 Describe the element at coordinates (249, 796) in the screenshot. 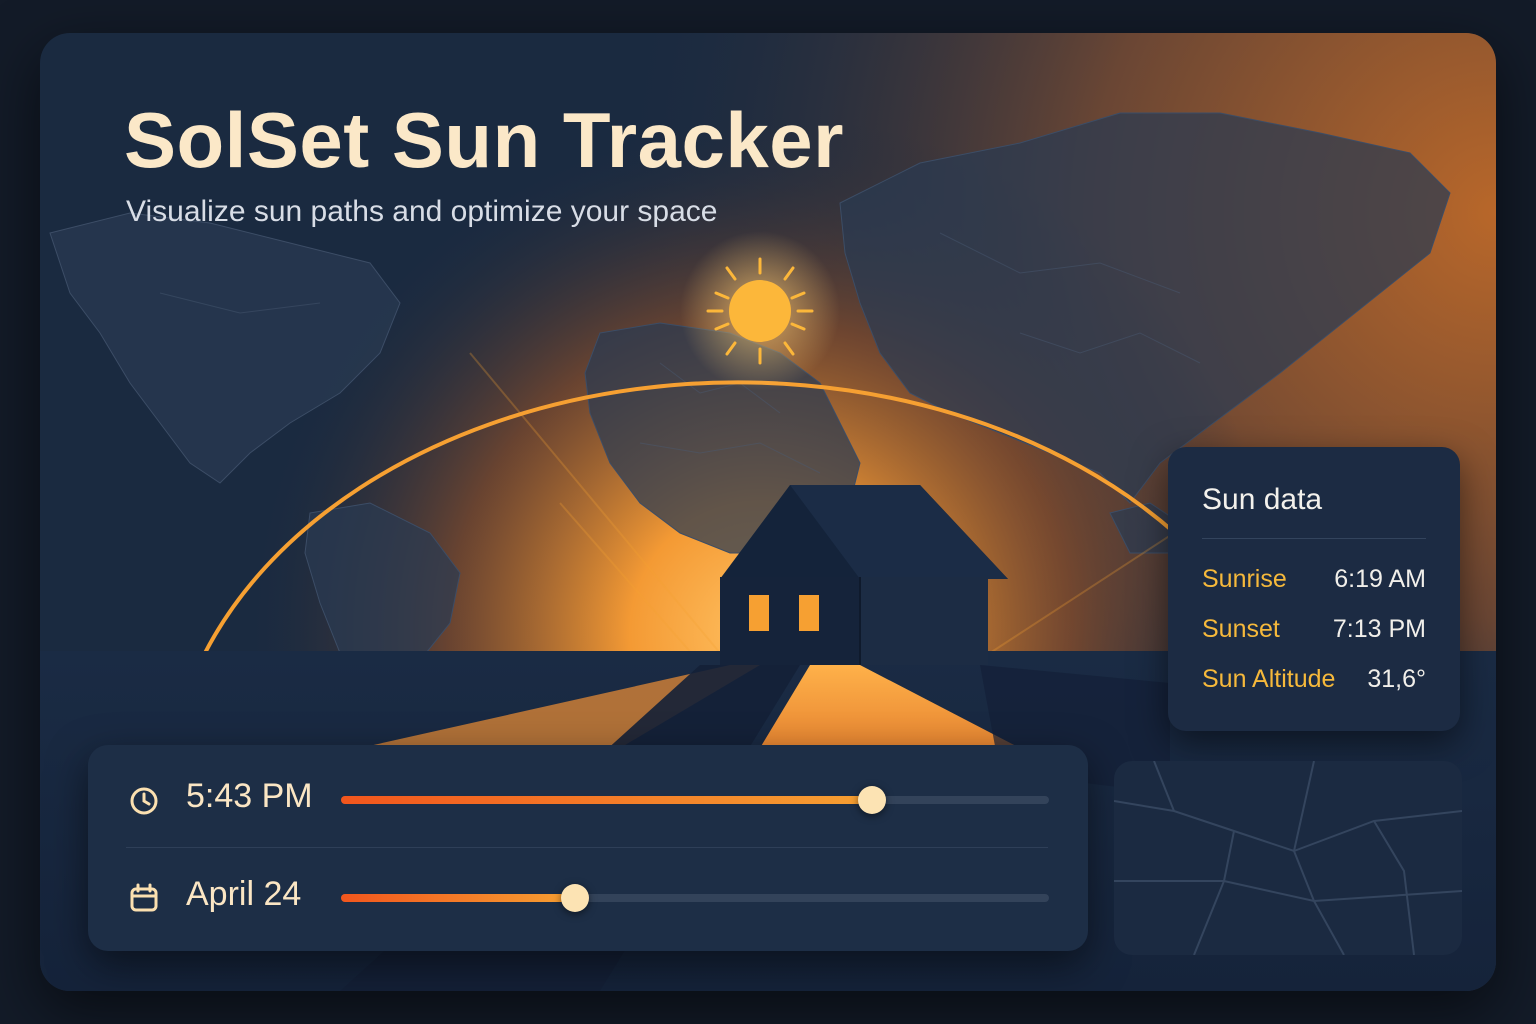

I see `time-value: 5:43 PM` at that location.